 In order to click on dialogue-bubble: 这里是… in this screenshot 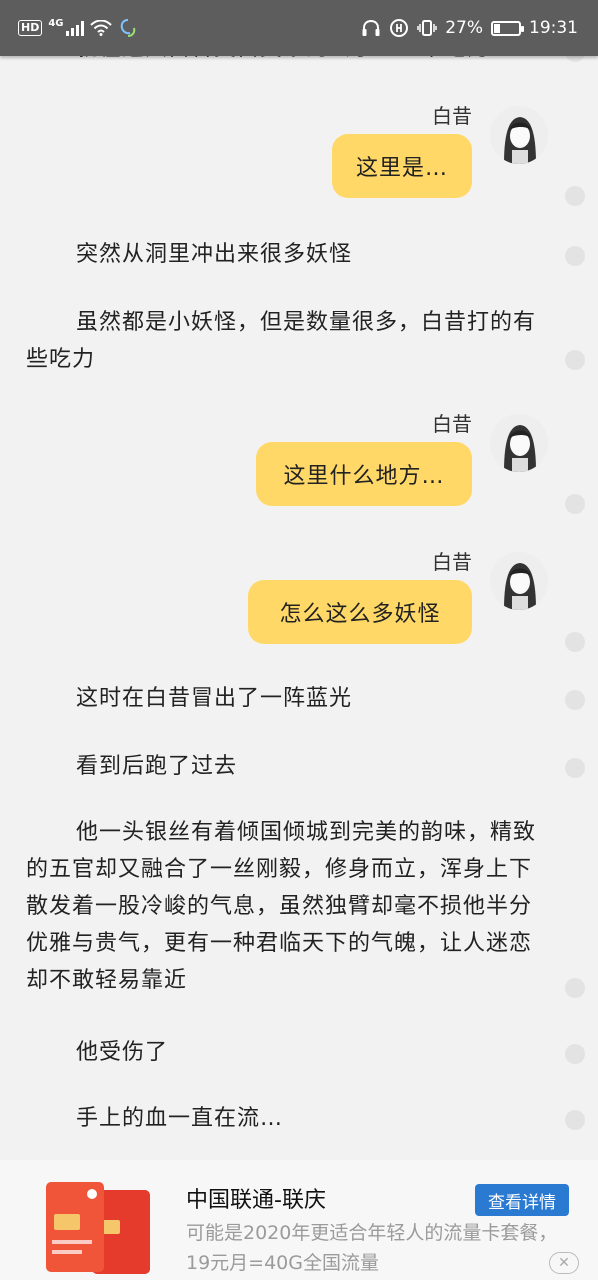, I will do `click(402, 166)`.